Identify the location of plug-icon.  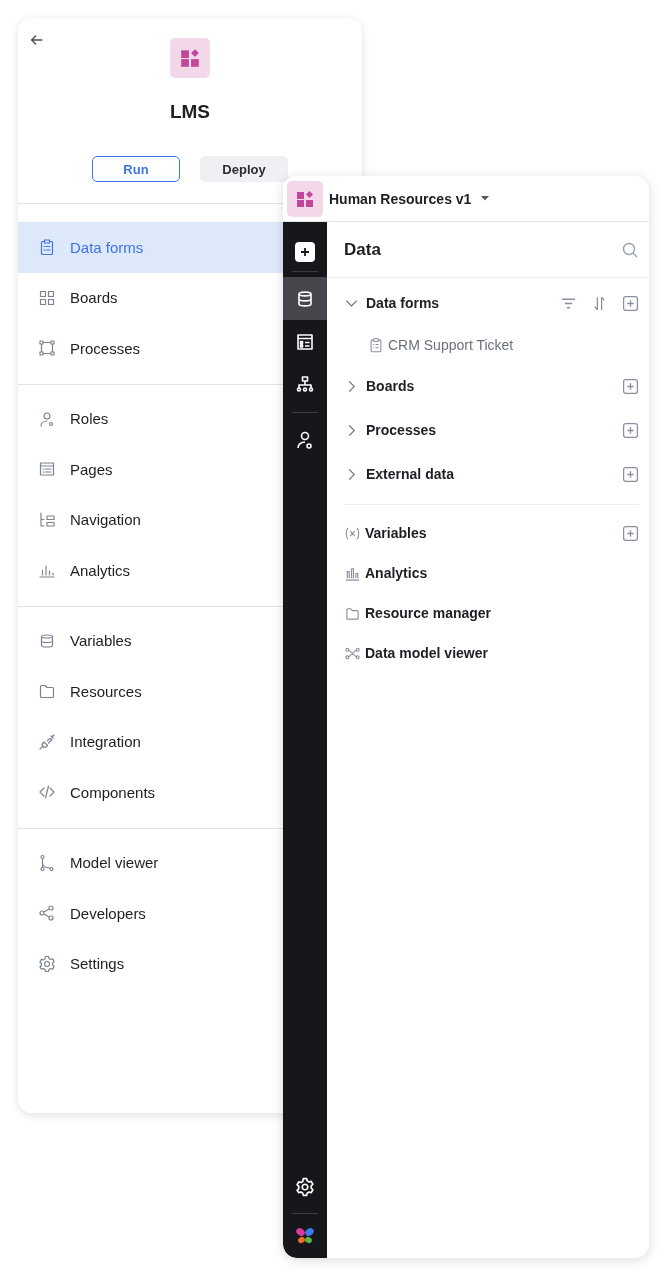
(47, 741).